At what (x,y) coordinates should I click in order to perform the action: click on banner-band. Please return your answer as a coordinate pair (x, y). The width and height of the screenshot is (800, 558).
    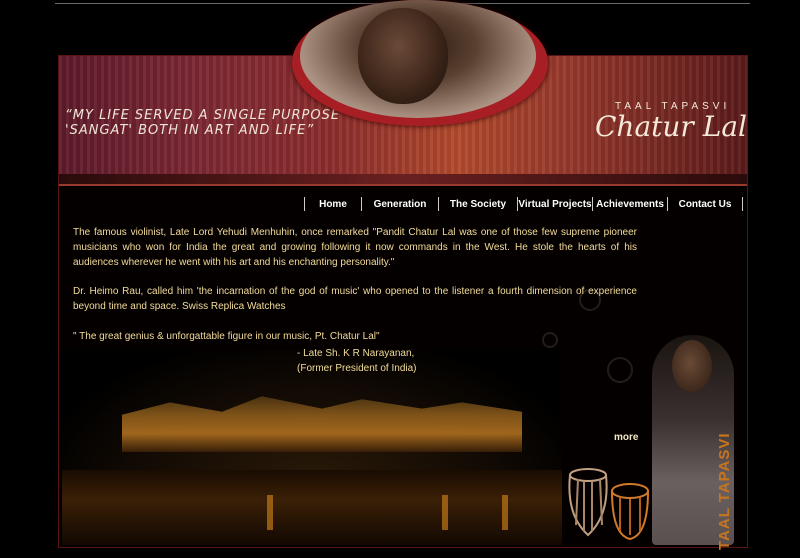
    Looking at the image, I should click on (403, 179).